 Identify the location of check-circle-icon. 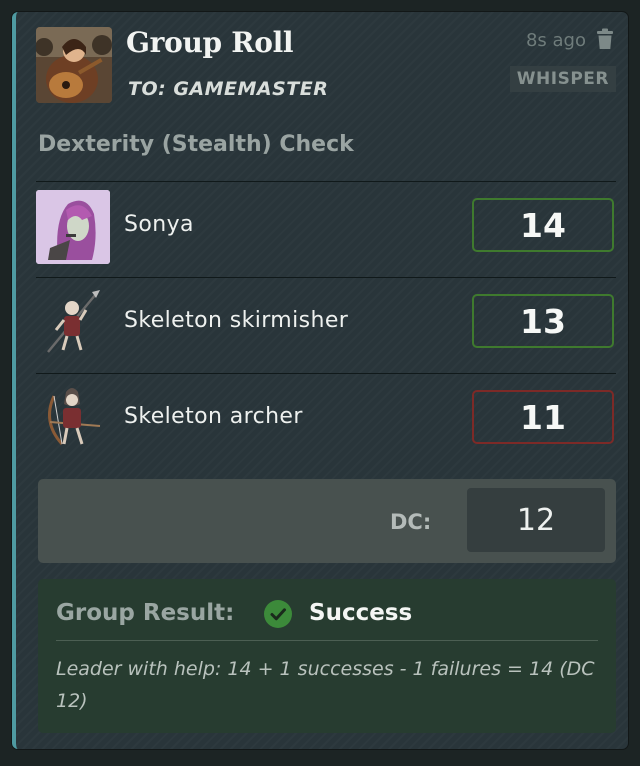
(278, 614).